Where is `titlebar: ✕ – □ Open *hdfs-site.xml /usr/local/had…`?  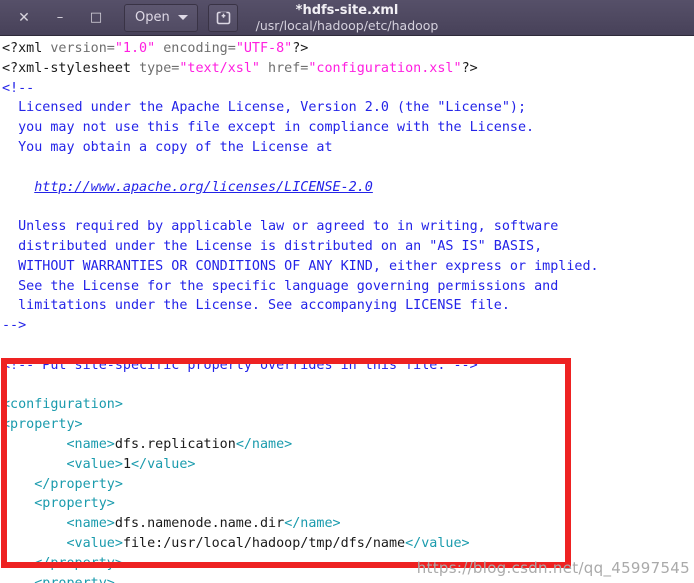 titlebar: ✕ – □ Open *hdfs-site.xml /usr/local/had… is located at coordinates (347, 18).